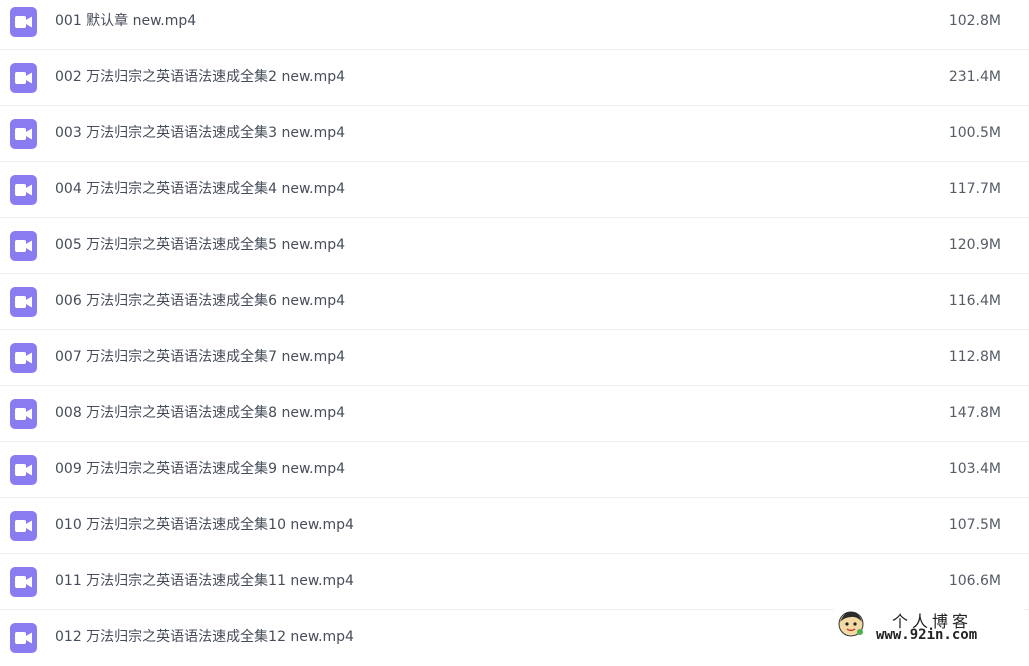 The image size is (1029, 666). Describe the element at coordinates (974, 245) in the screenshot. I see `file-size: 120.9M` at that location.